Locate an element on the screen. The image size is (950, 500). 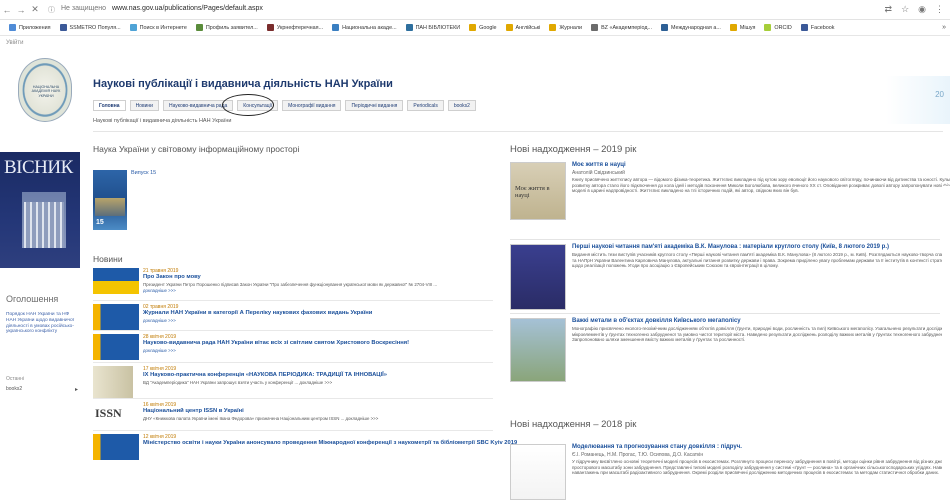
journal-cover: 15 is located at coordinates (110, 200).